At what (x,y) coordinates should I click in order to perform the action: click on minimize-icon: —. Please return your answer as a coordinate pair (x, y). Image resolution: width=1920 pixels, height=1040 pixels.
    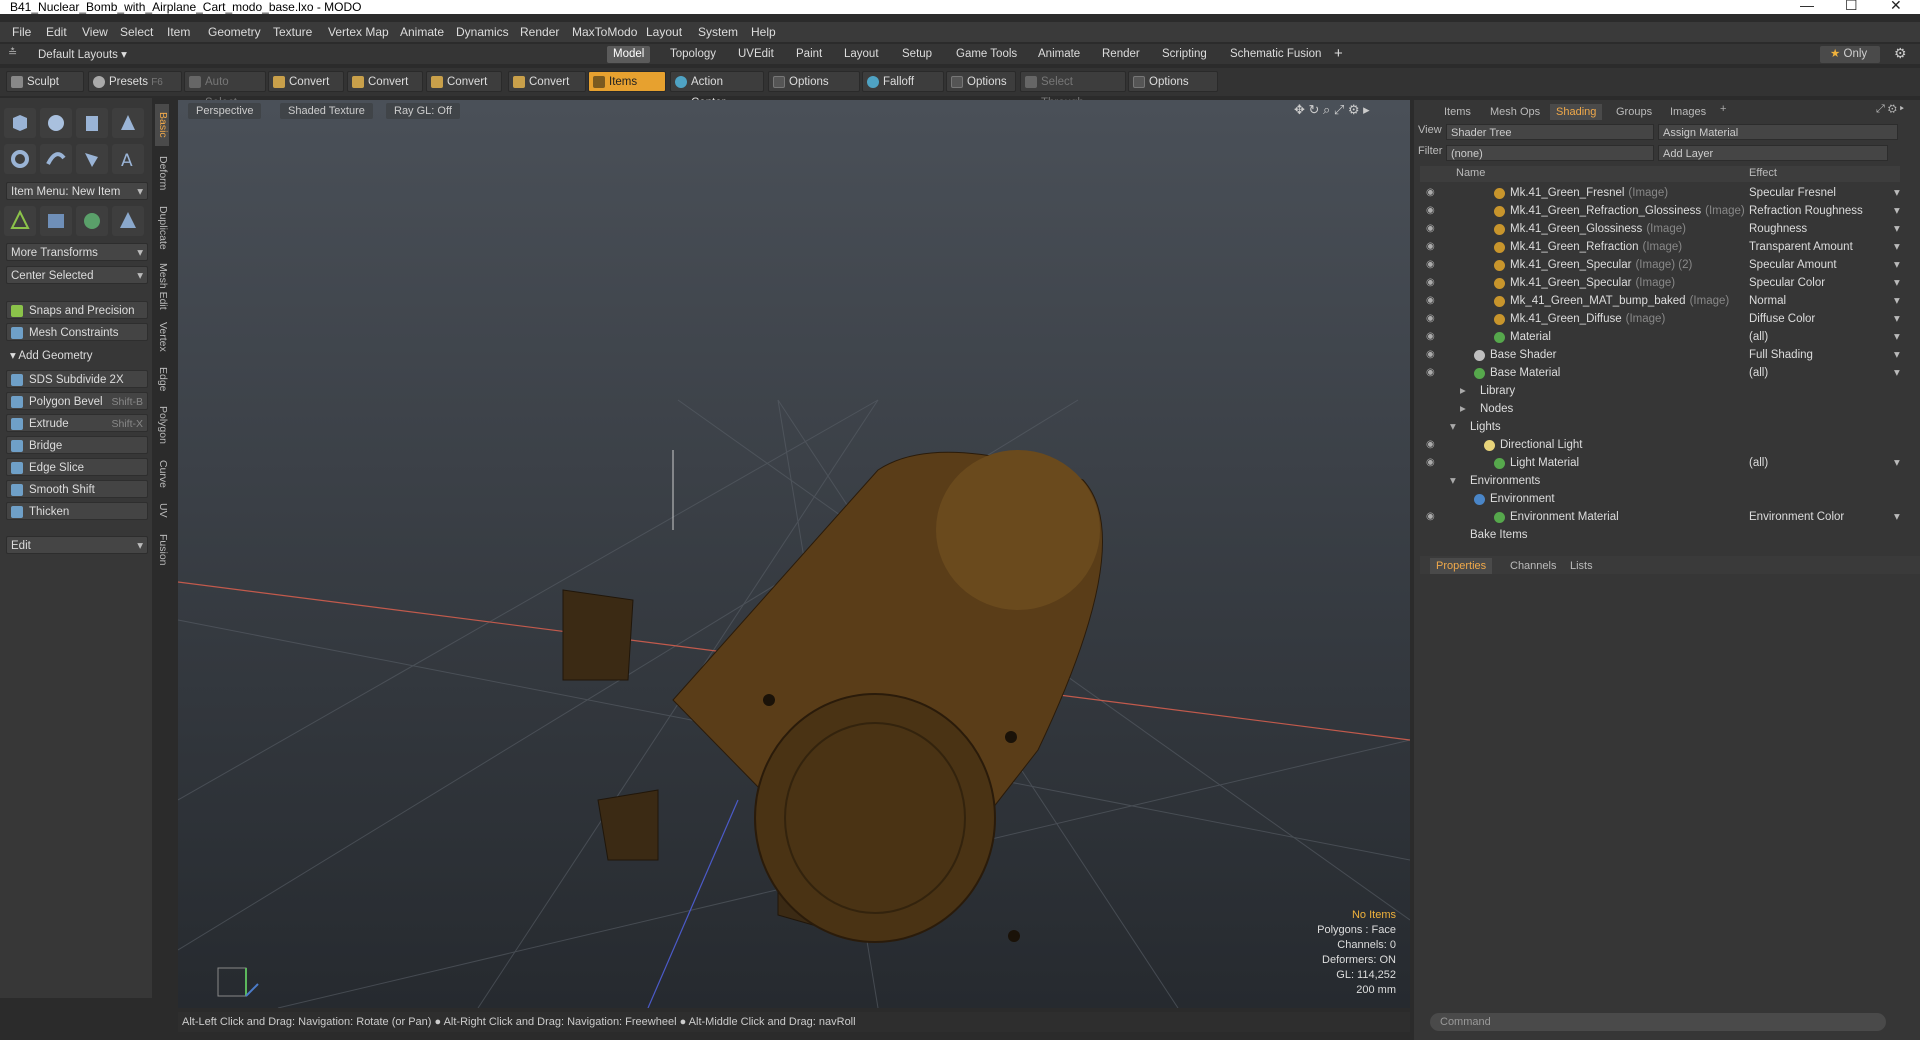
    Looking at the image, I should click on (1807, 6).